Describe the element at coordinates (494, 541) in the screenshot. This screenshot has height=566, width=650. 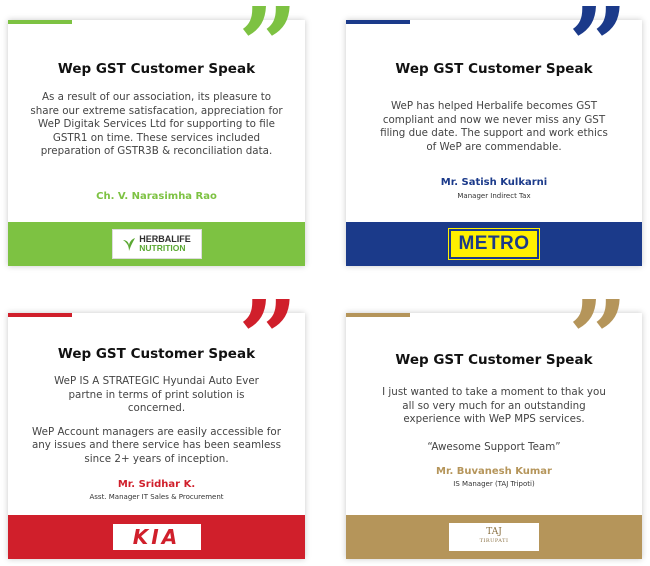
I see `taj-logo-line2: TIRUPATI` at that location.